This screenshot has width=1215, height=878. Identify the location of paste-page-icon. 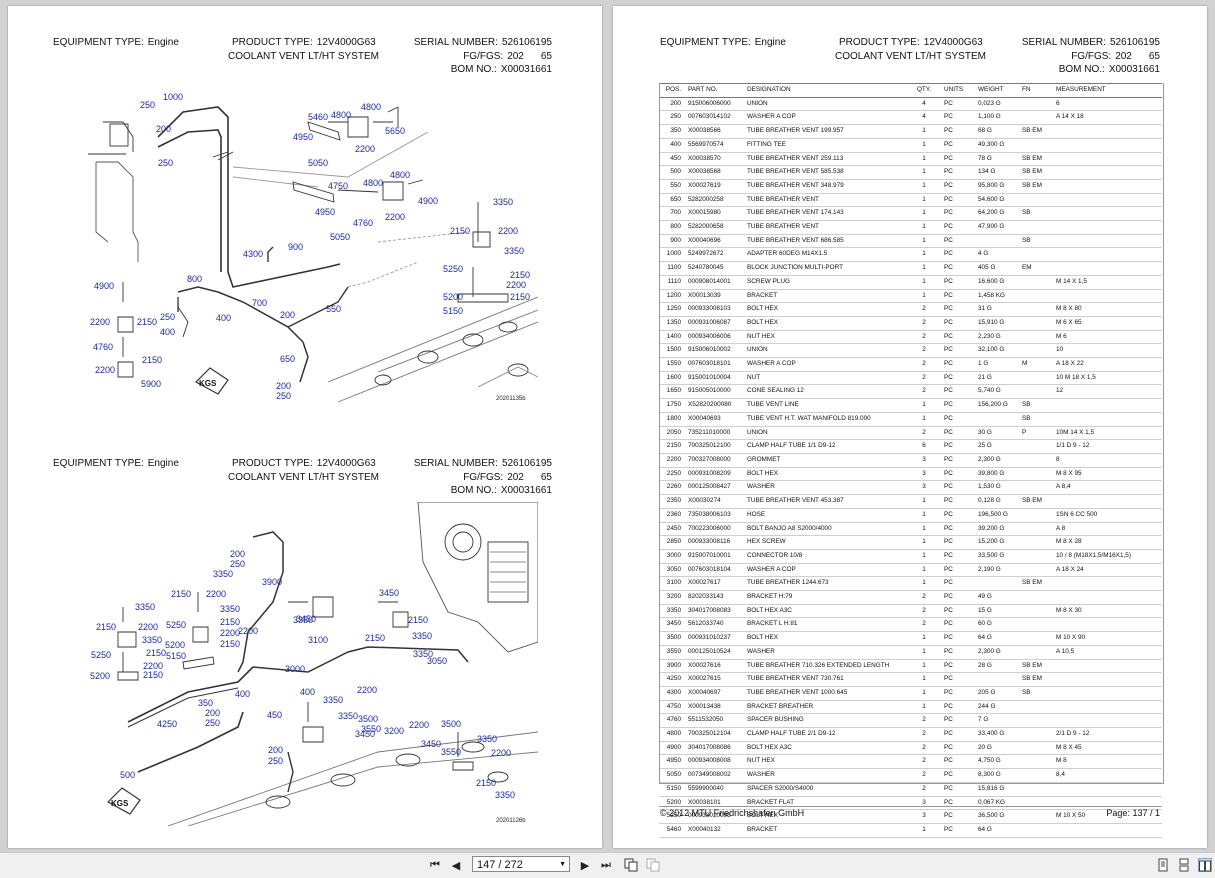
(653, 865).